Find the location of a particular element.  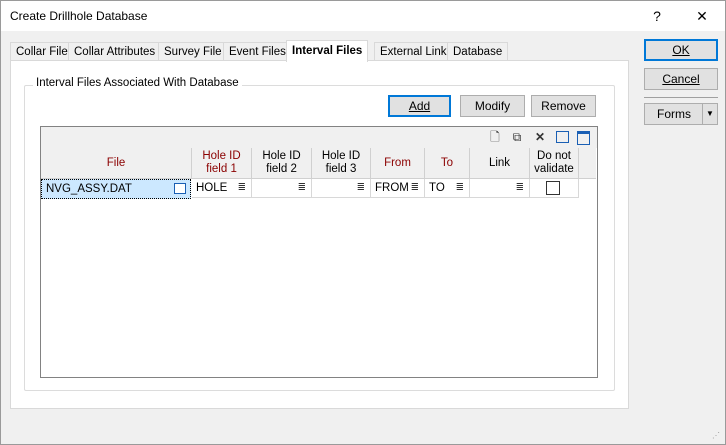

column-header-file: File is located at coordinates (116, 163).